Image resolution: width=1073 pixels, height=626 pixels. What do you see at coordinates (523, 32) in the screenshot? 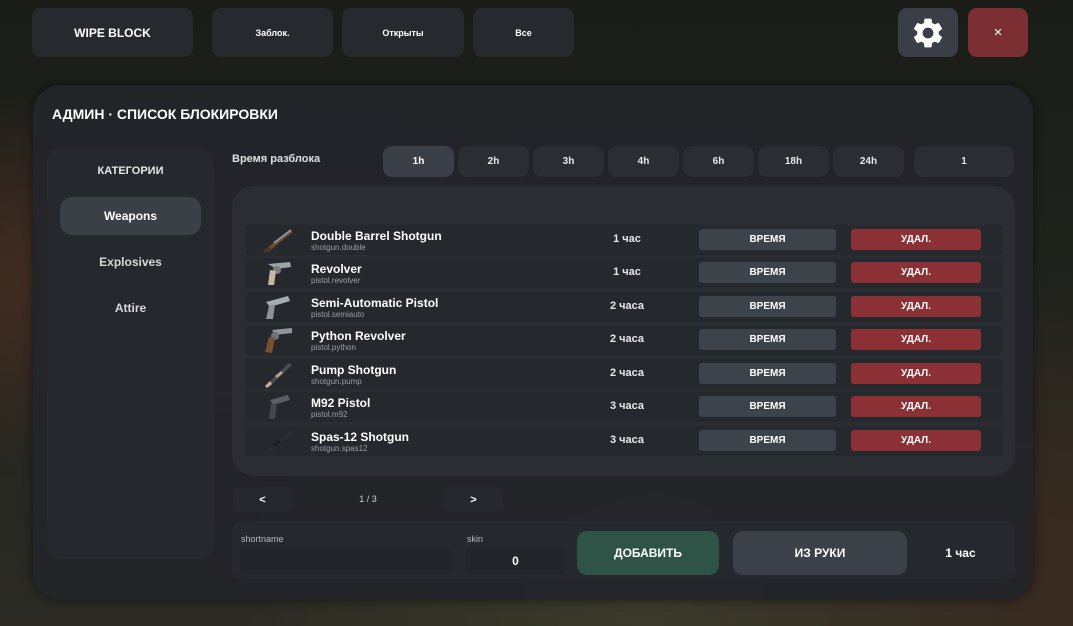
I see `filter-all-button: Все` at bounding box center [523, 32].